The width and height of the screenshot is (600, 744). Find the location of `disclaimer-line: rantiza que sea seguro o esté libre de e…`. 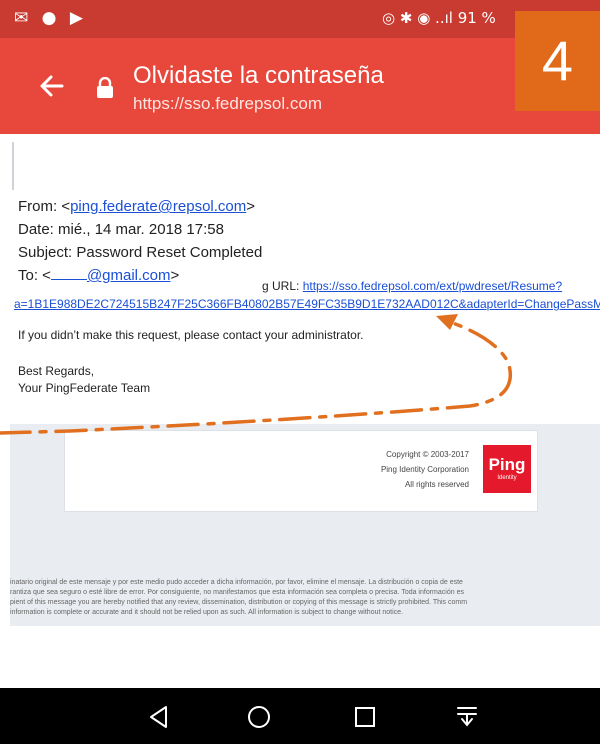

disclaimer-line: rantiza que sea seguro o esté libre de e… is located at coordinates (237, 592).